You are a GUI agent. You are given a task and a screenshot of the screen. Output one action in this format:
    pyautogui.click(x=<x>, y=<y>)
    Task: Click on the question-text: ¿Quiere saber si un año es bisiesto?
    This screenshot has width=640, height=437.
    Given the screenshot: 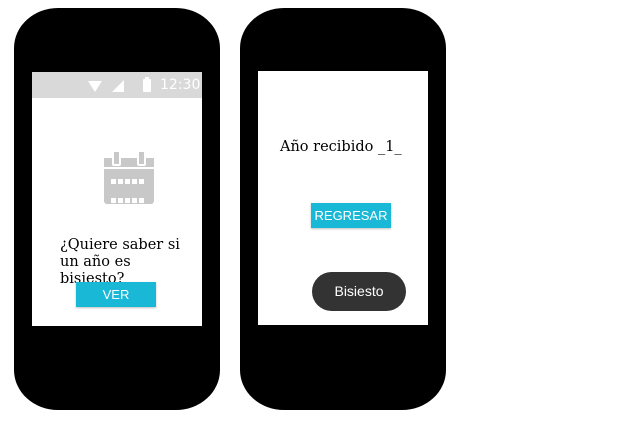 What is the action you would take?
    pyautogui.click(x=120, y=262)
    